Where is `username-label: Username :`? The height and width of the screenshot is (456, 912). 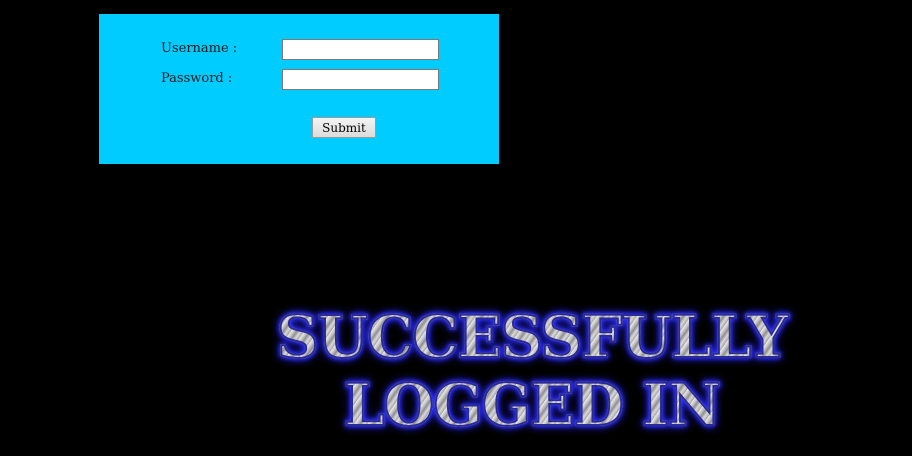 username-label: Username : is located at coordinates (199, 48).